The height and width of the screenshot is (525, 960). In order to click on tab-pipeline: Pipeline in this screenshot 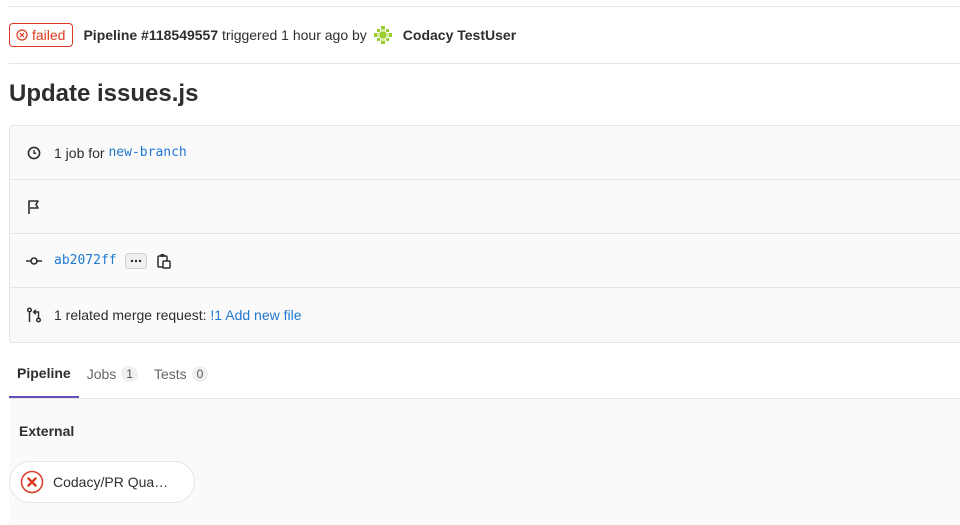, I will do `click(44, 374)`.